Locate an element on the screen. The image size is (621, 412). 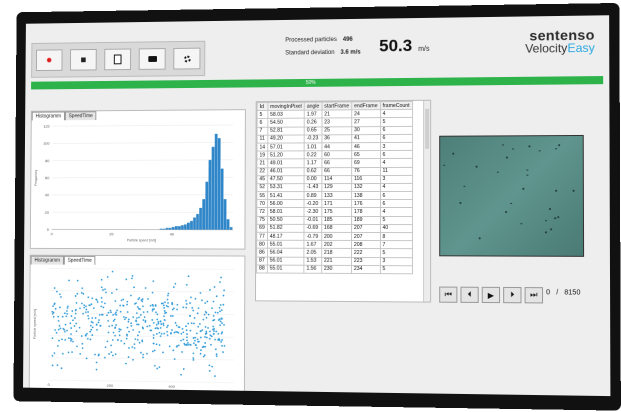
table-row: 45 47.50 0.00 114 116 3 is located at coordinates (334, 179).